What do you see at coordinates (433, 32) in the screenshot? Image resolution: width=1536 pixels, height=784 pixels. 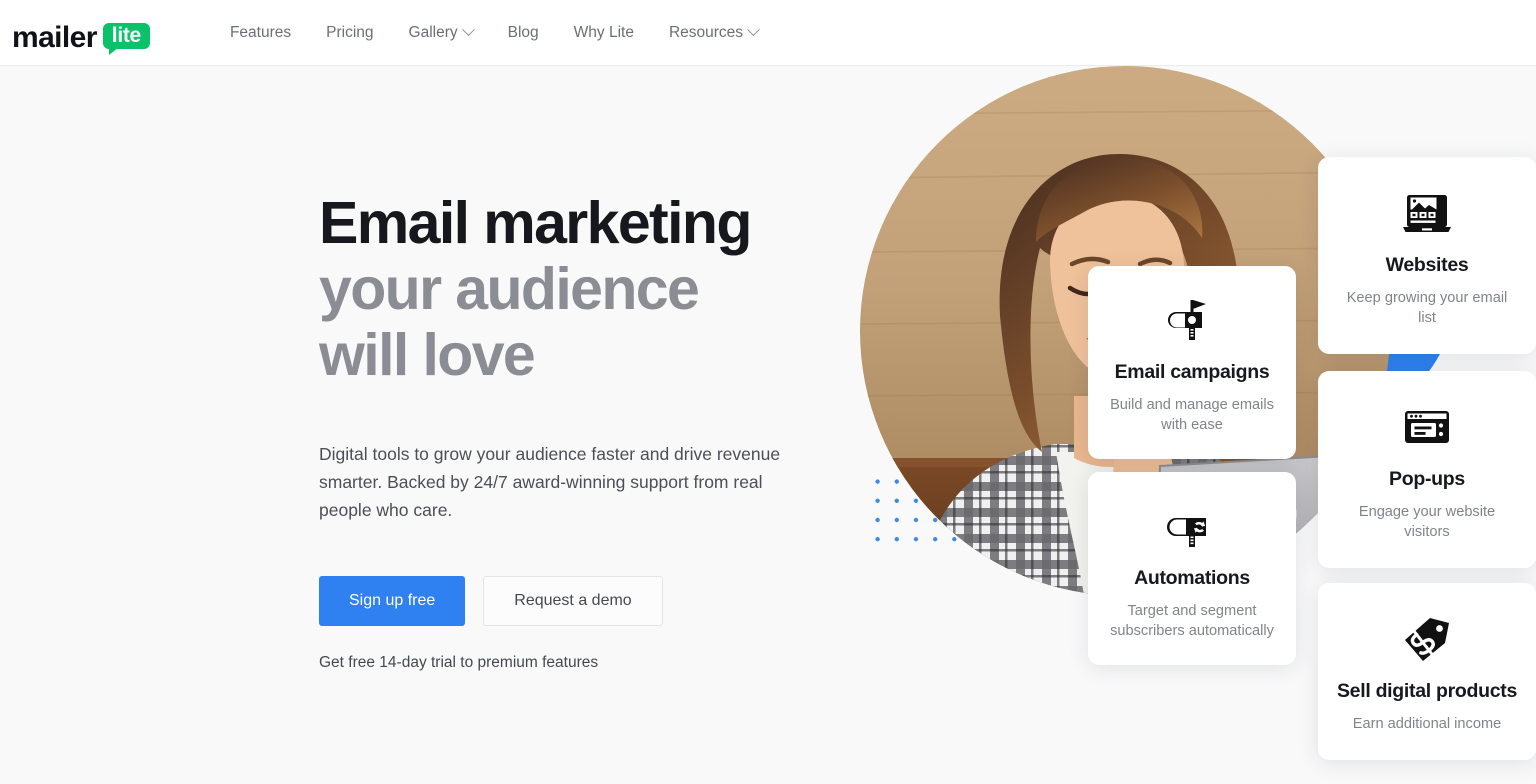 I see `nav-label: Gallery` at bounding box center [433, 32].